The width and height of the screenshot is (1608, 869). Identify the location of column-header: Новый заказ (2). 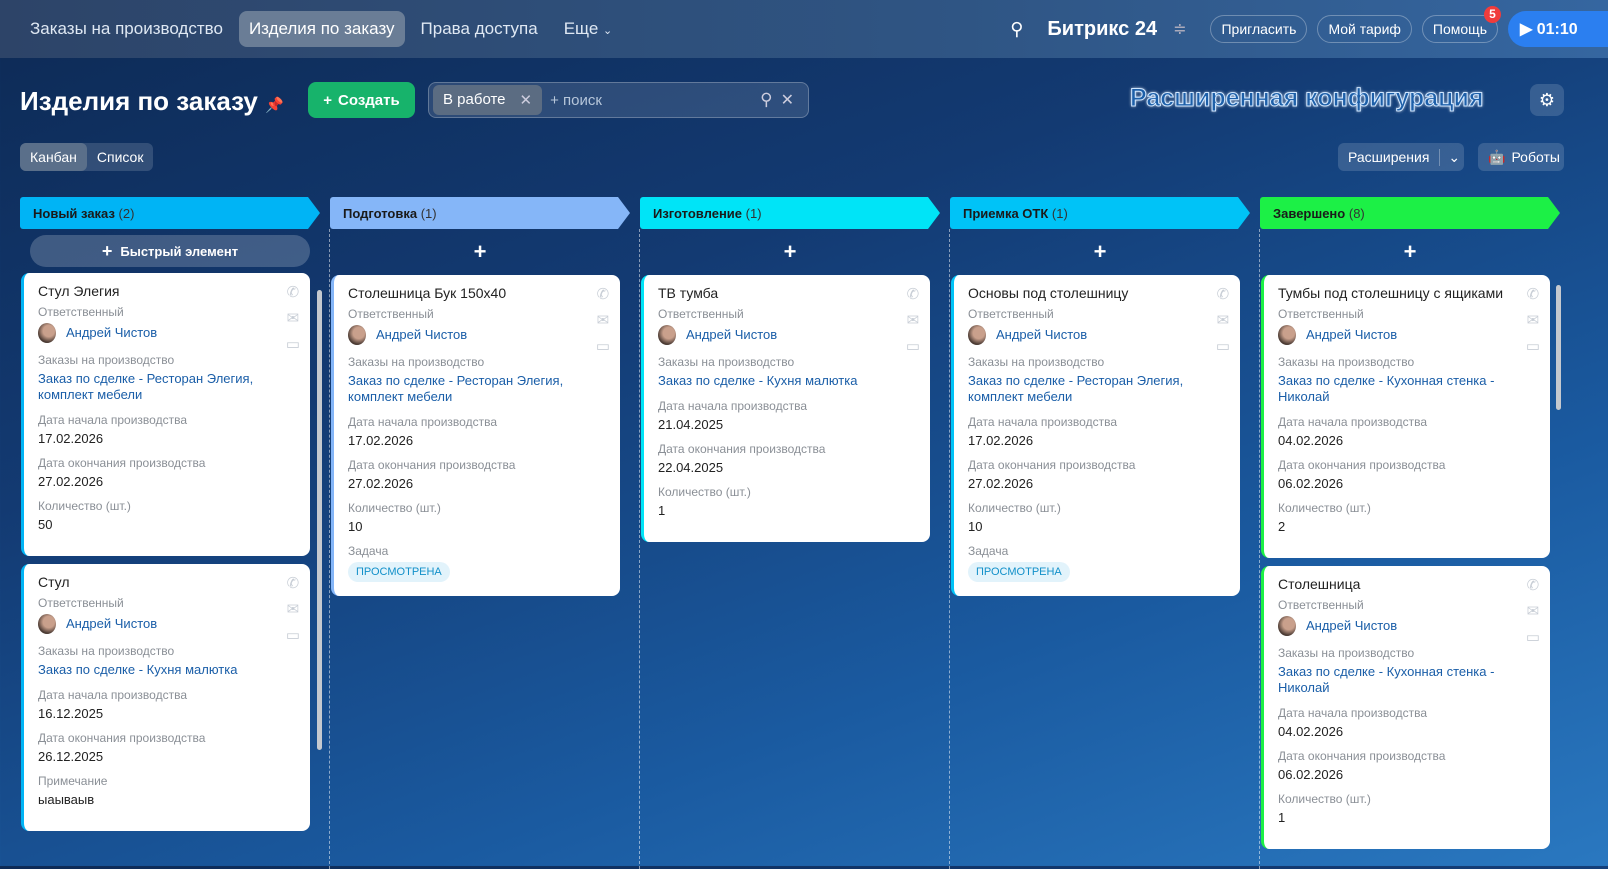
(170, 213).